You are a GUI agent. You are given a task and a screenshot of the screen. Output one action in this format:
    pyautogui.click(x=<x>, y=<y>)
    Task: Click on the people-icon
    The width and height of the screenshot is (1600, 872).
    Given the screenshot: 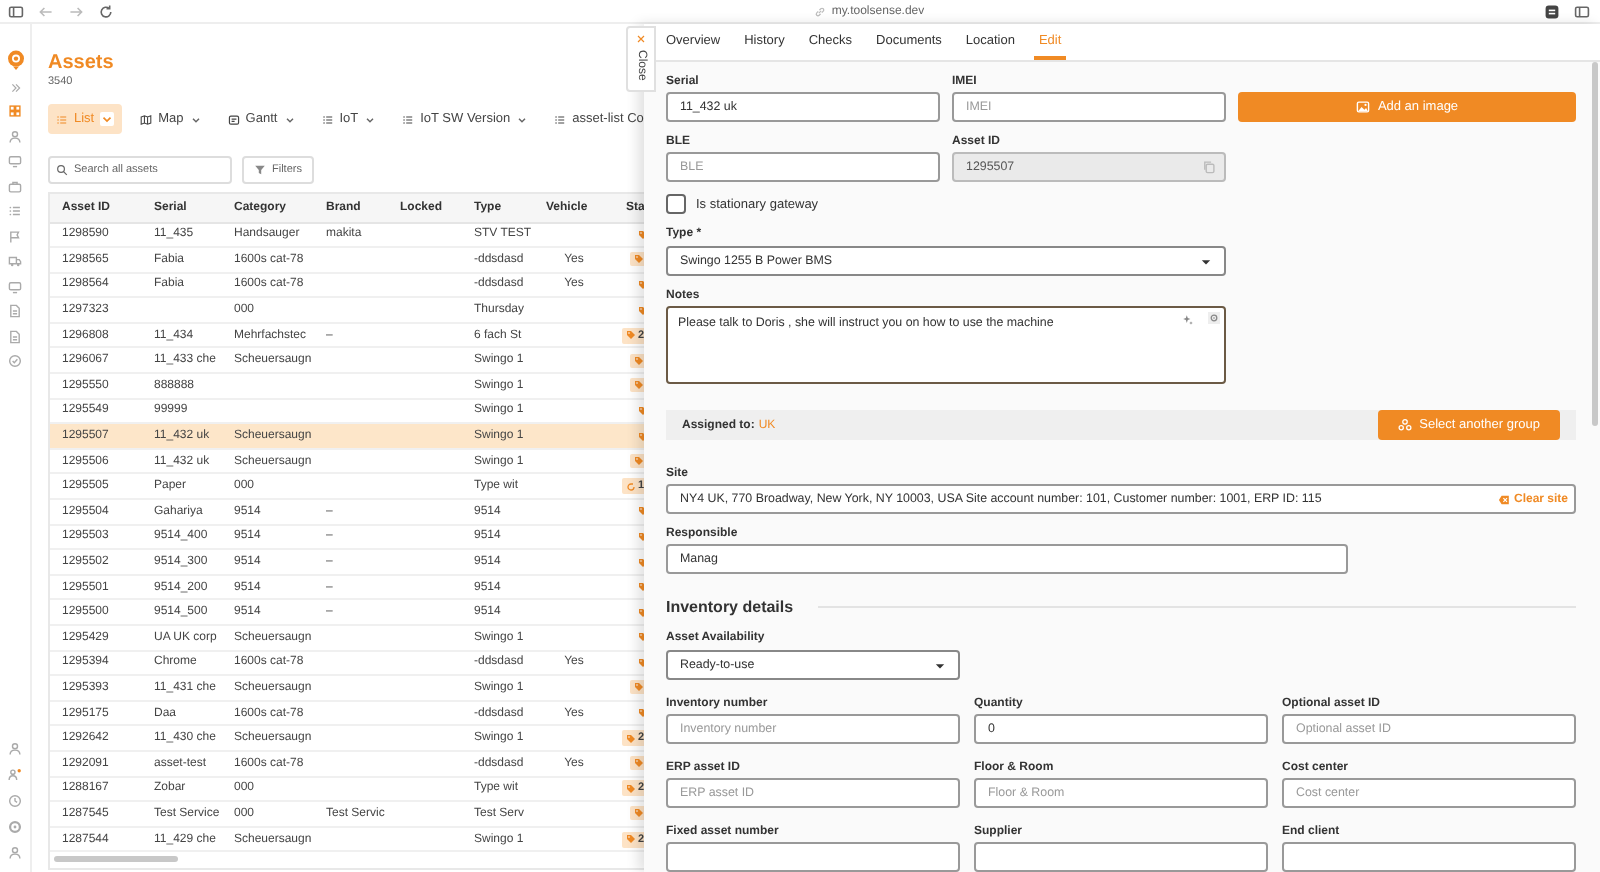 What is the action you would take?
    pyautogui.click(x=15, y=775)
    